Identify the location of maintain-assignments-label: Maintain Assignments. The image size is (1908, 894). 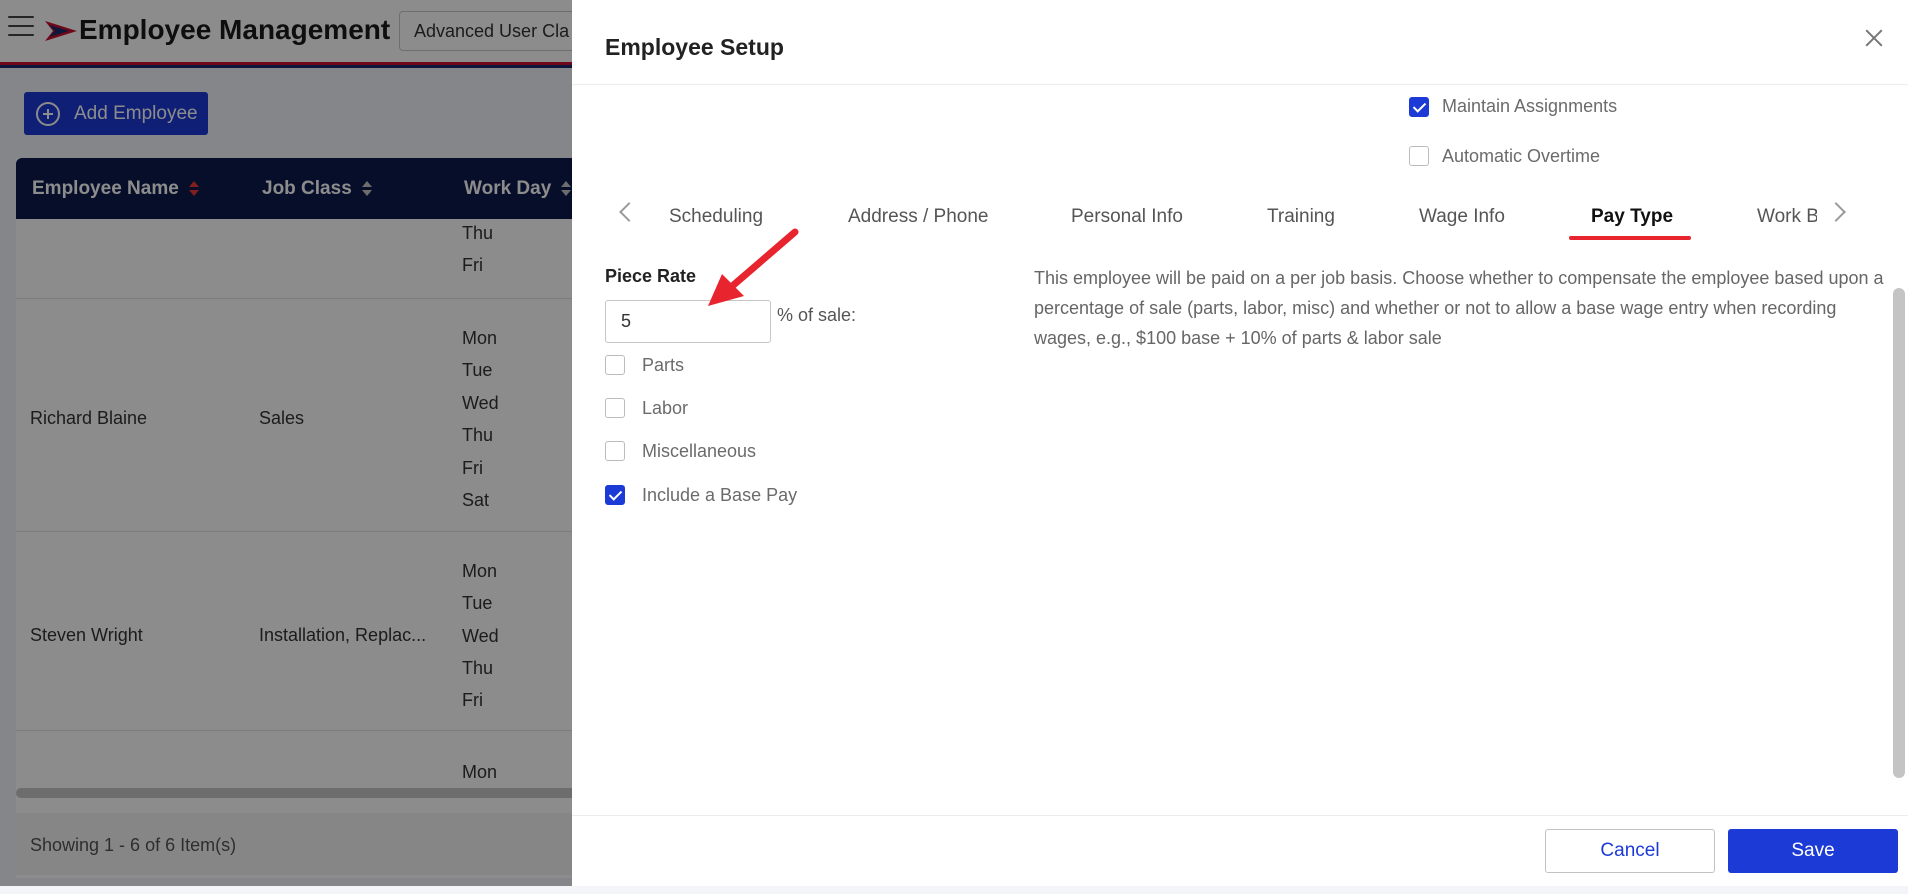
(1530, 106).